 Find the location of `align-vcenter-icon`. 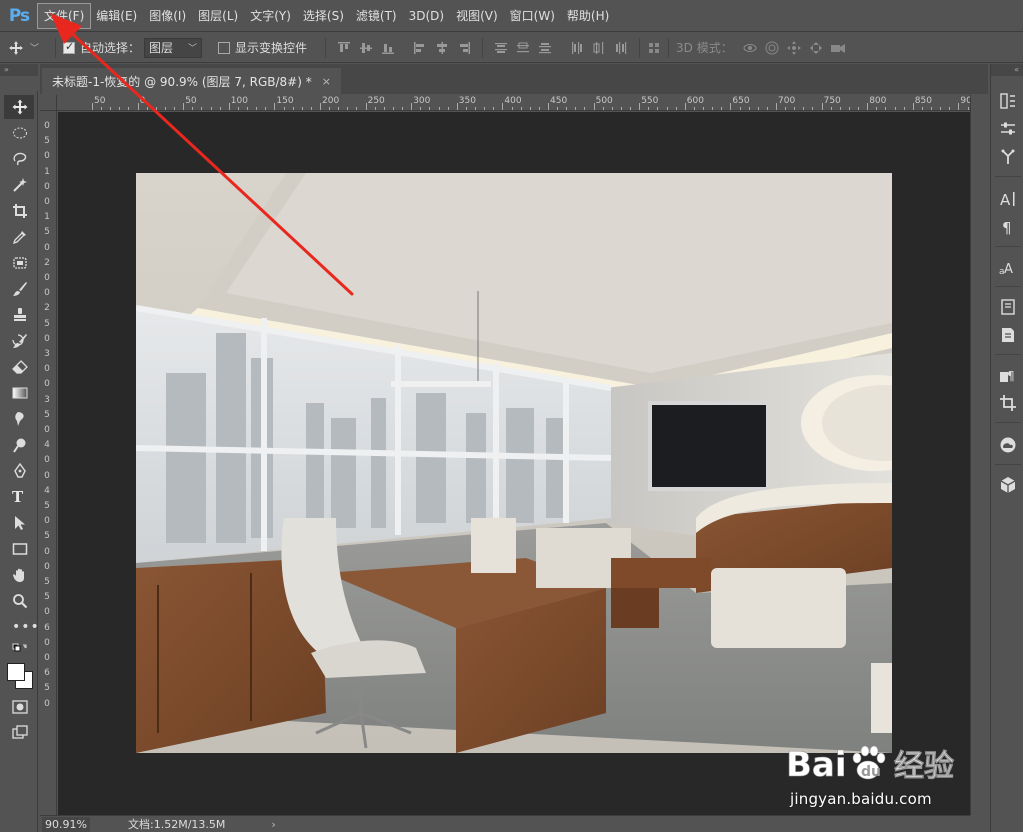

align-vcenter-icon is located at coordinates (366, 48).